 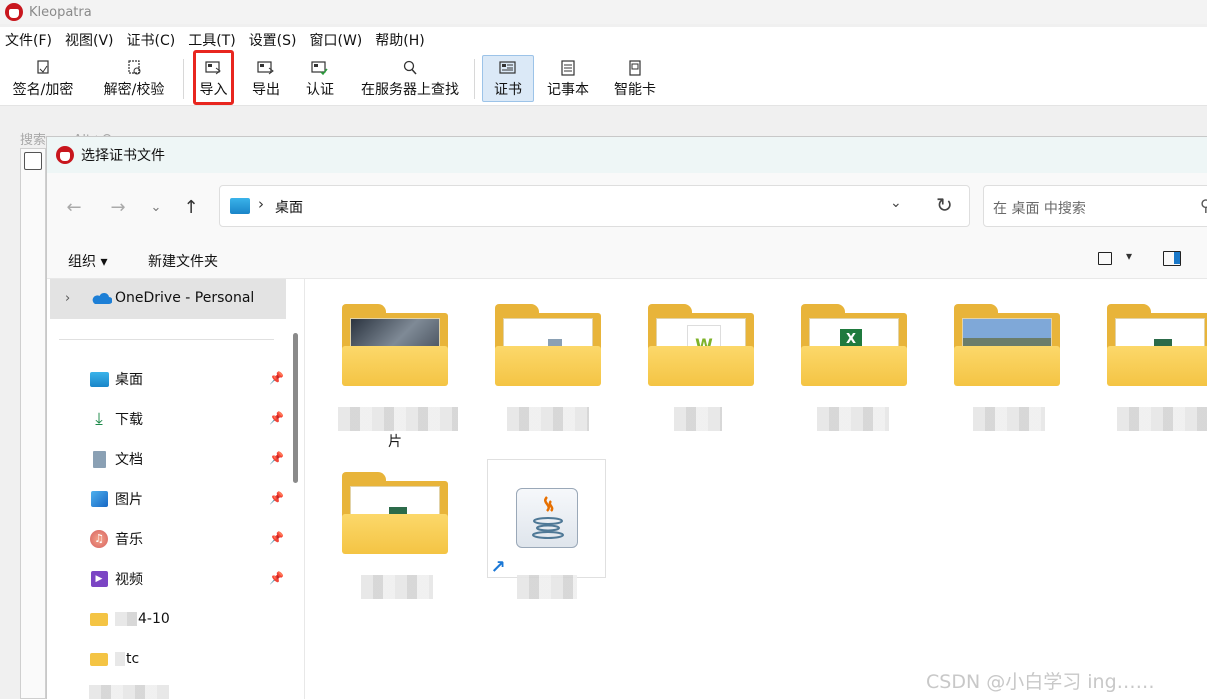 What do you see at coordinates (154, 619) in the screenshot?
I see `sidebar-item-label: 4-10` at bounding box center [154, 619].